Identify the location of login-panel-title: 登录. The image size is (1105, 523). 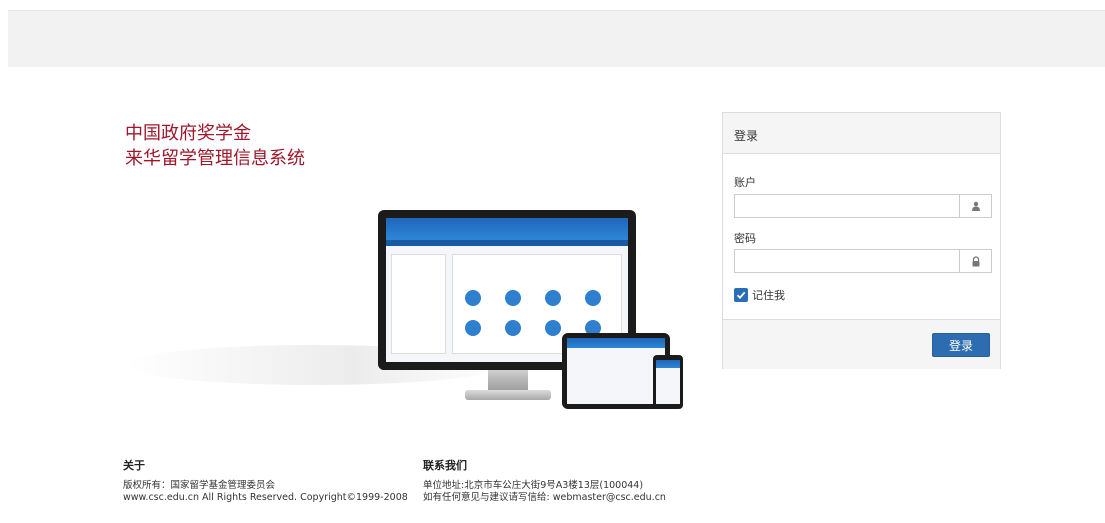
(861, 133).